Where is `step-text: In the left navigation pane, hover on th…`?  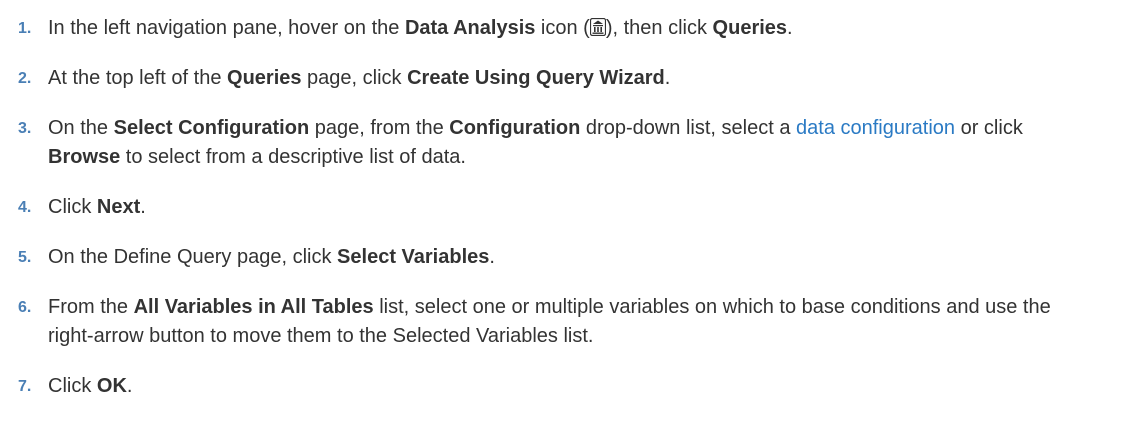
step-text: In the left navigation pane, hover on th… is located at coordinates (226, 28).